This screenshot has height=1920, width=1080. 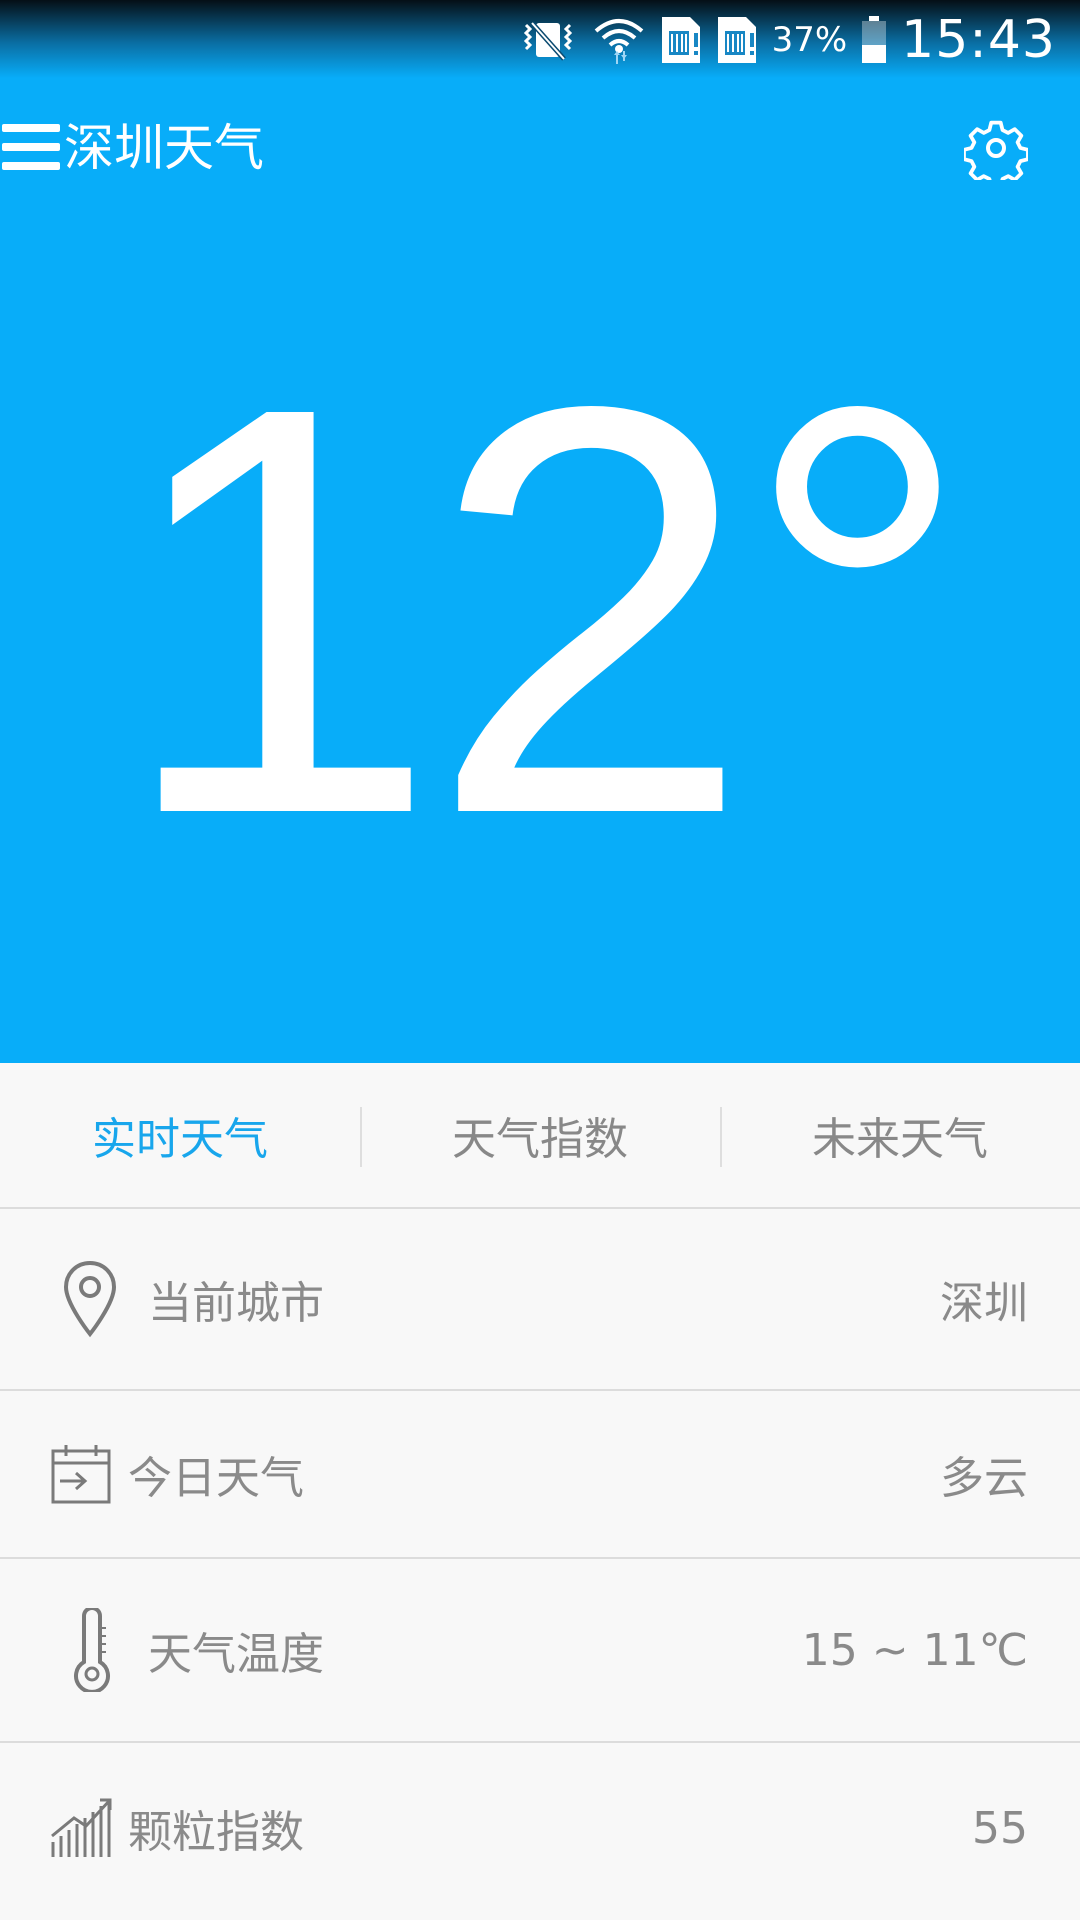 What do you see at coordinates (984, 1303) in the screenshot?
I see `current-city-value: 深圳` at bounding box center [984, 1303].